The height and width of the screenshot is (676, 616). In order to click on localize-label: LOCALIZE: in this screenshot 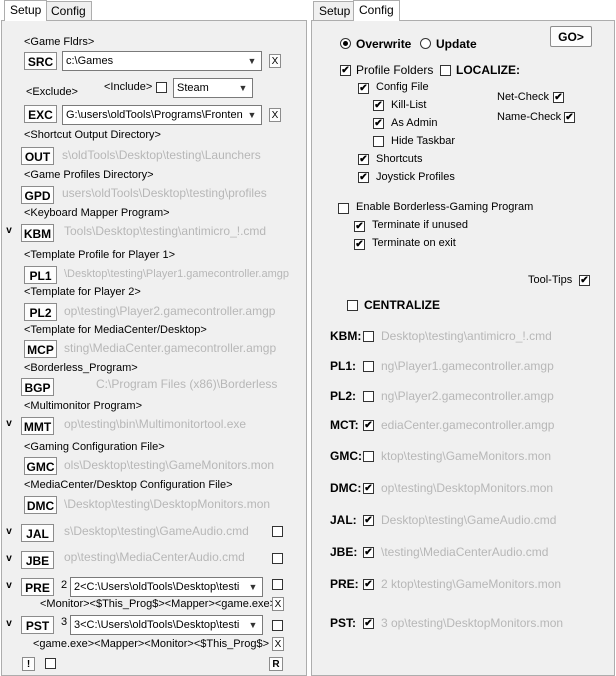, I will do `click(488, 70)`.